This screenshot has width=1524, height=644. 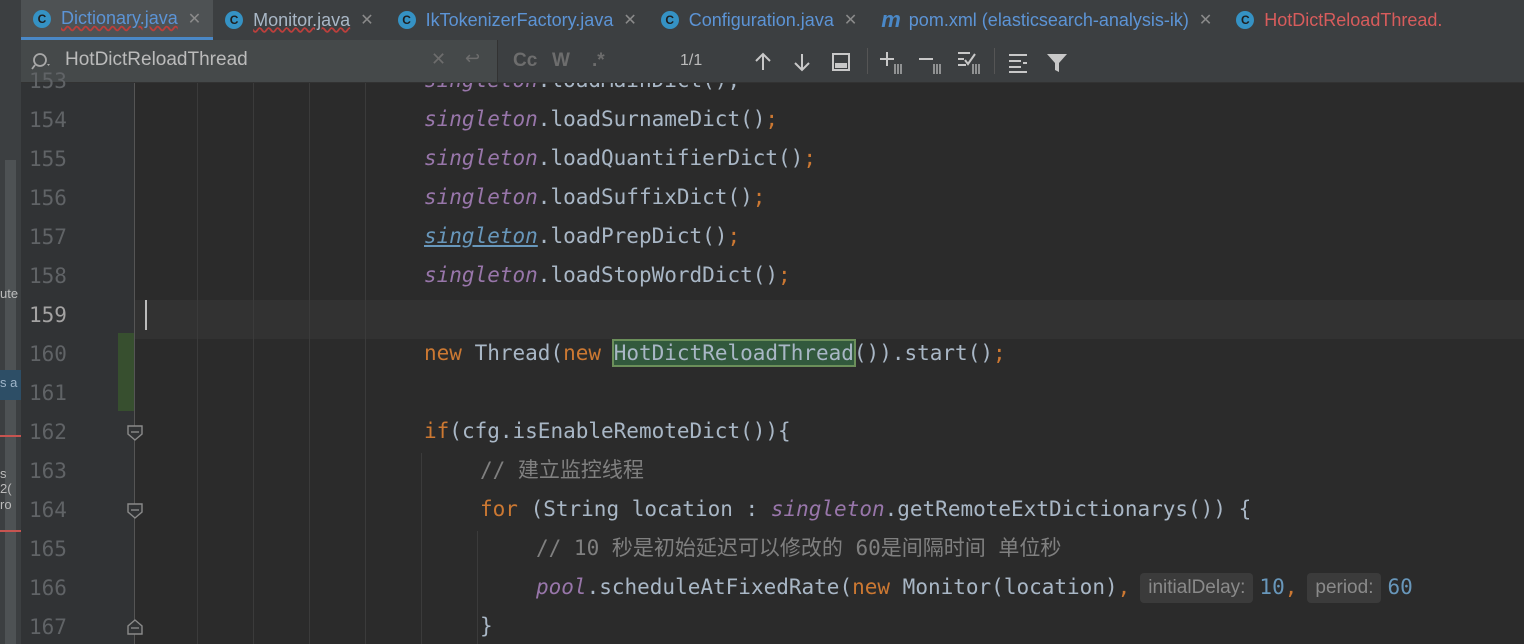 What do you see at coordinates (1272, 587) in the screenshot?
I see `code-number: 10` at bounding box center [1272, 587].